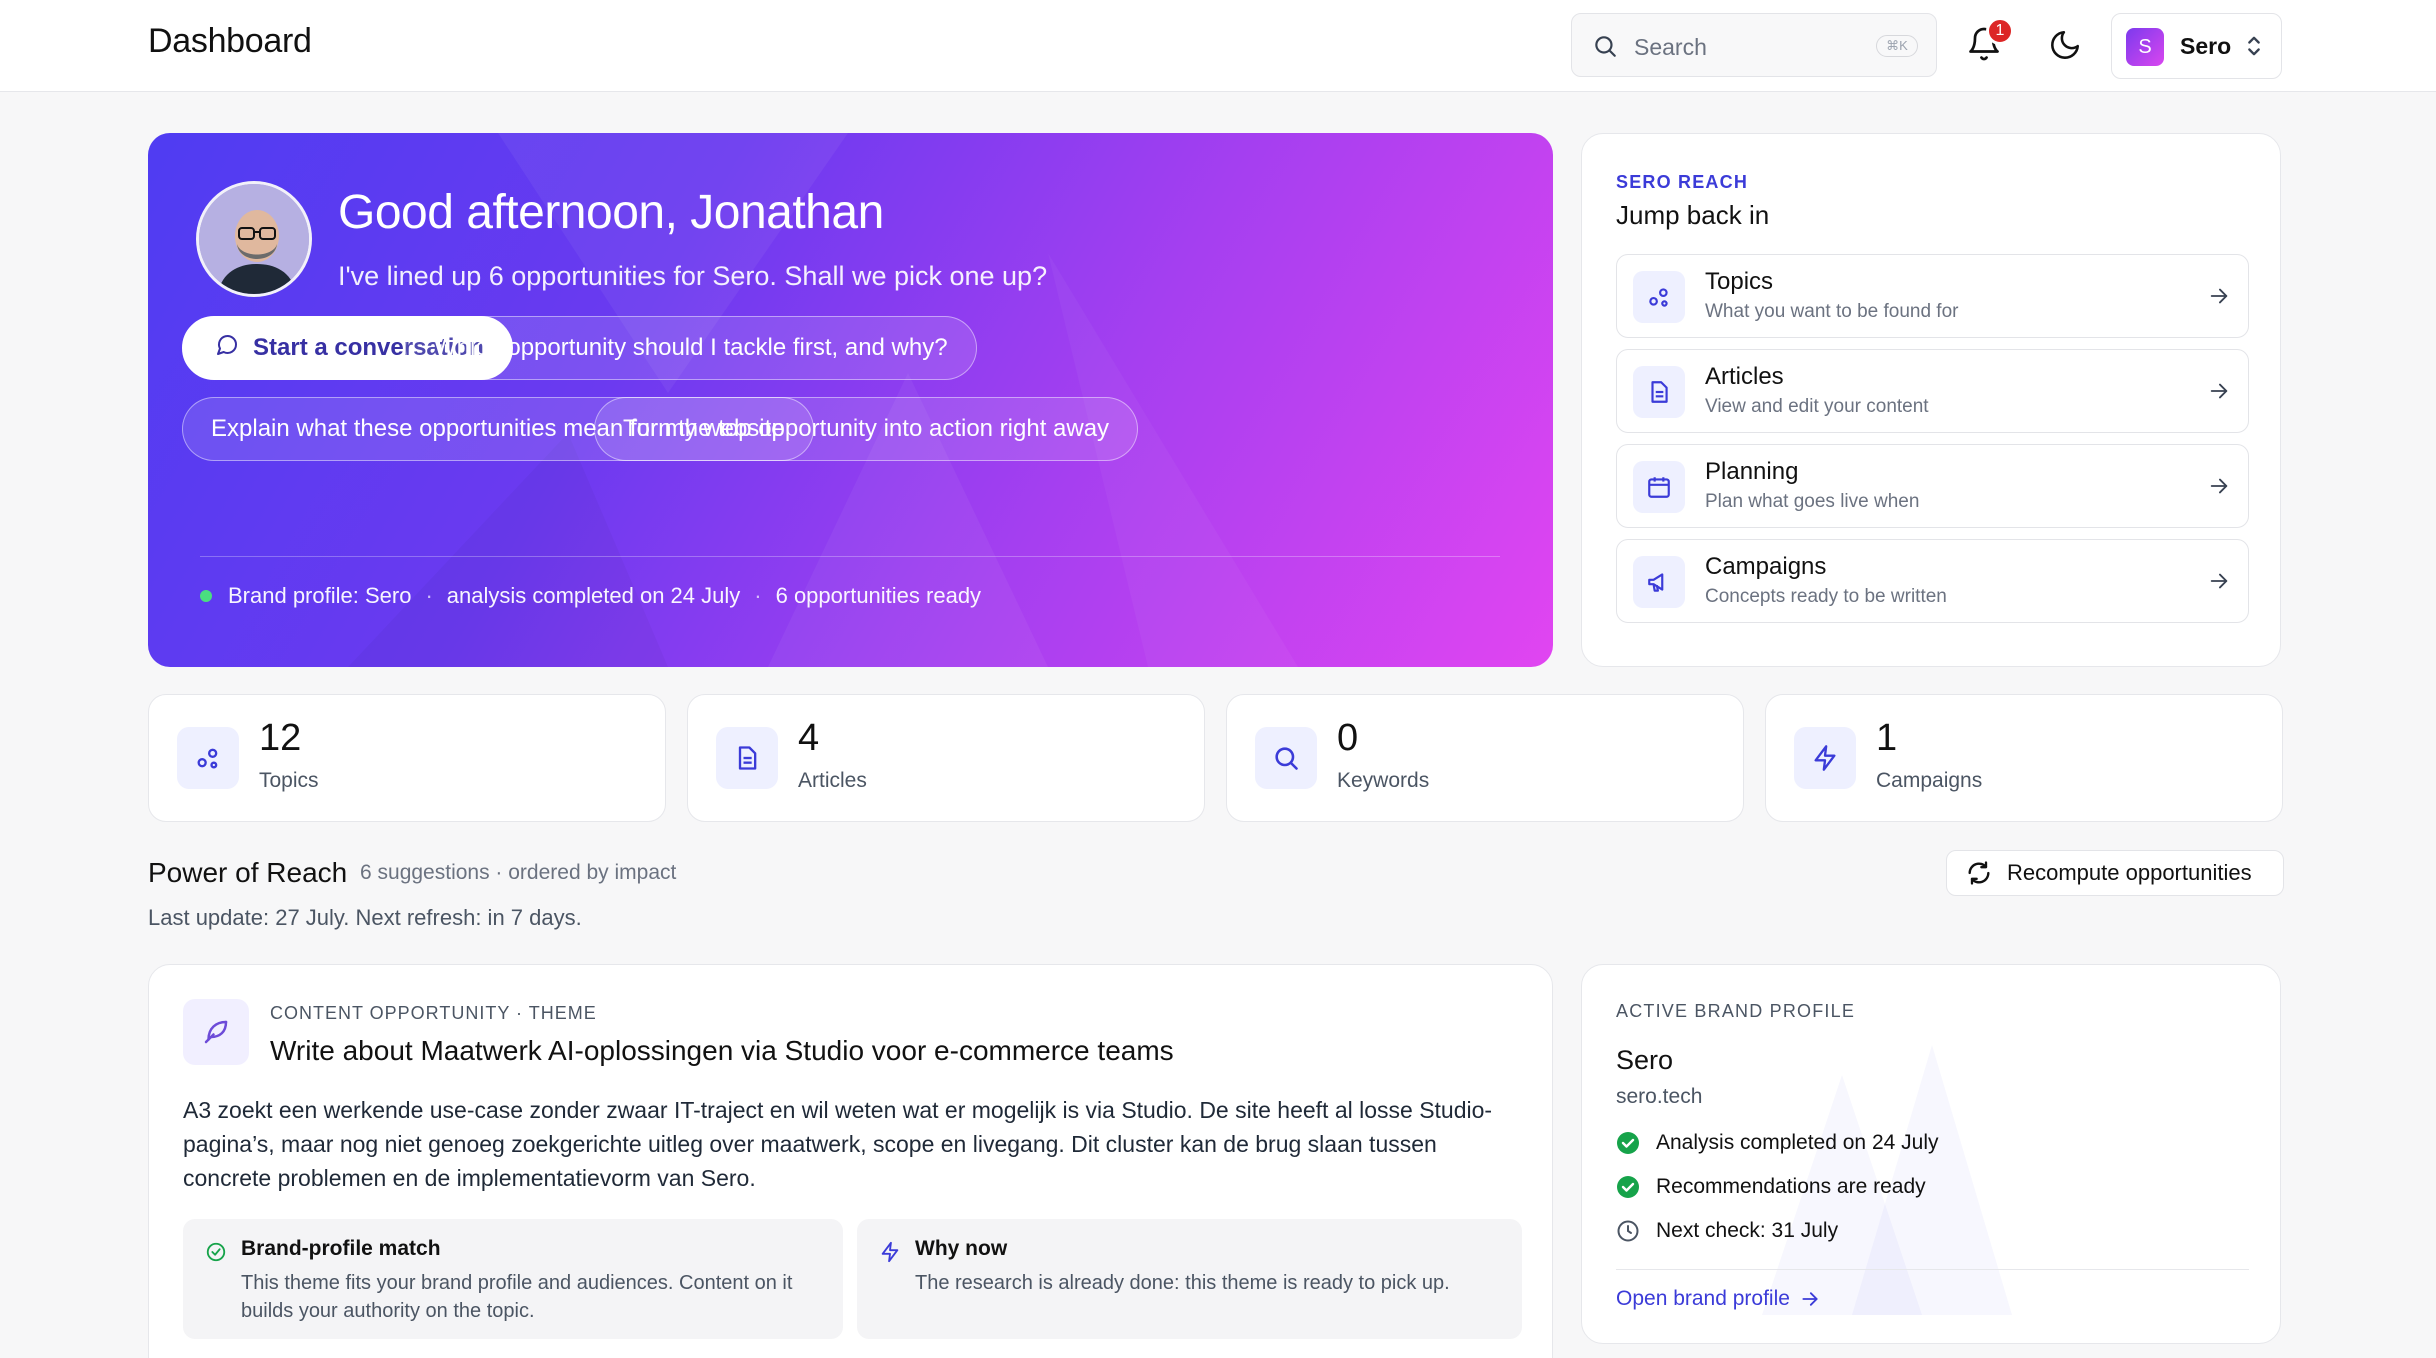 The image size is (2436, 1358). Describe the element at coordinates (1744, 376) in the screenshot. I see `nav-card-title: Articles` at that location.